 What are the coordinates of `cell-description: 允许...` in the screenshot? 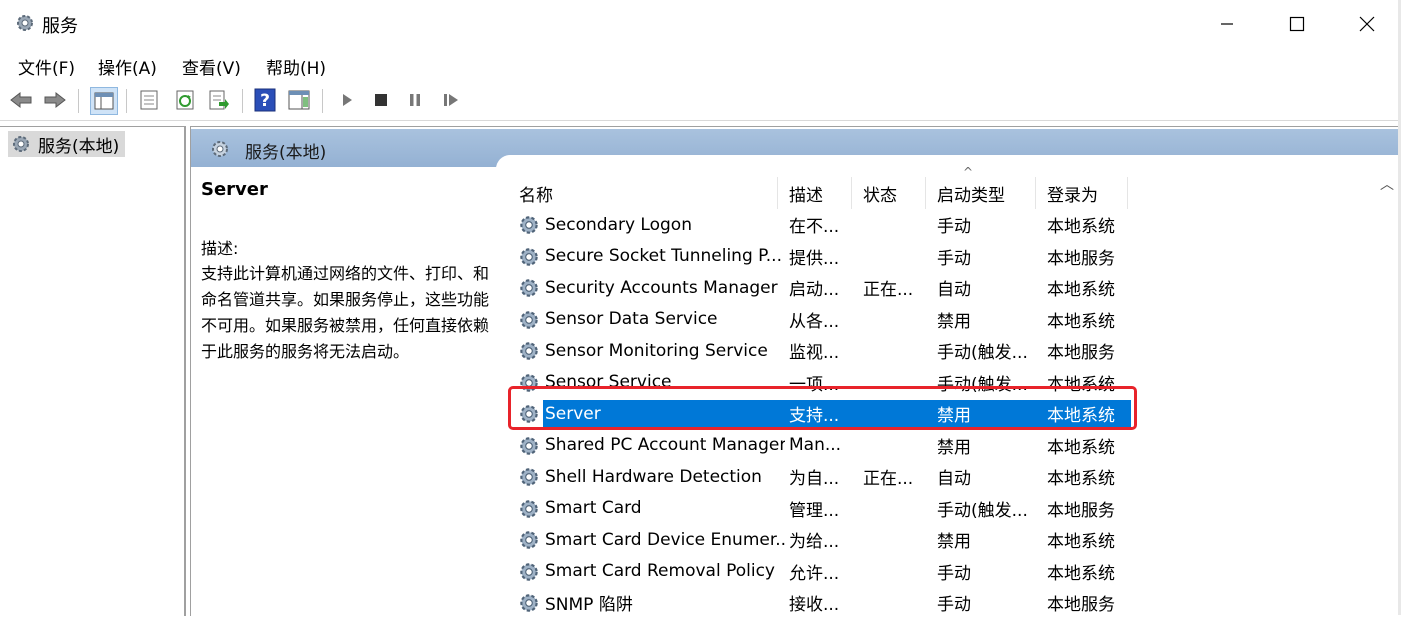 It's located at (814, 573).